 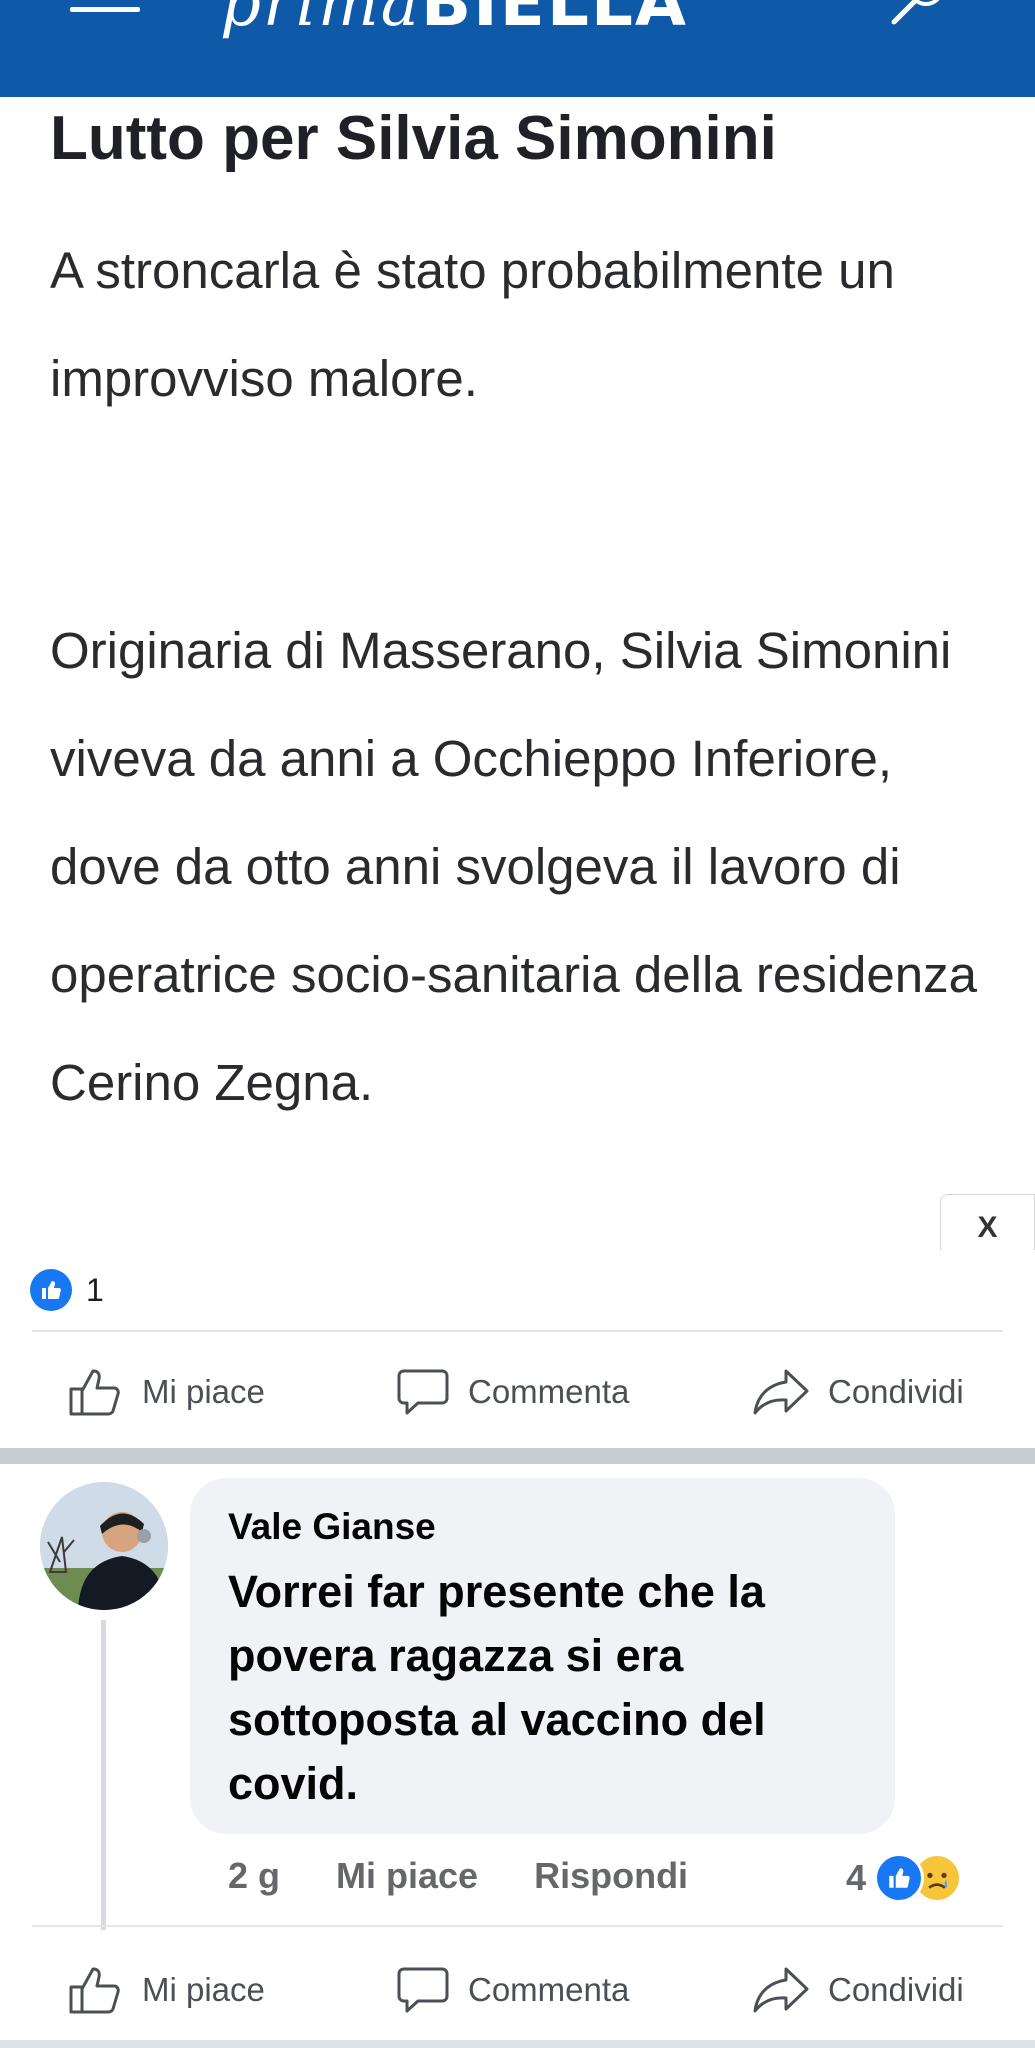 I want to click on thread-line, so click(x=103, y=1775).